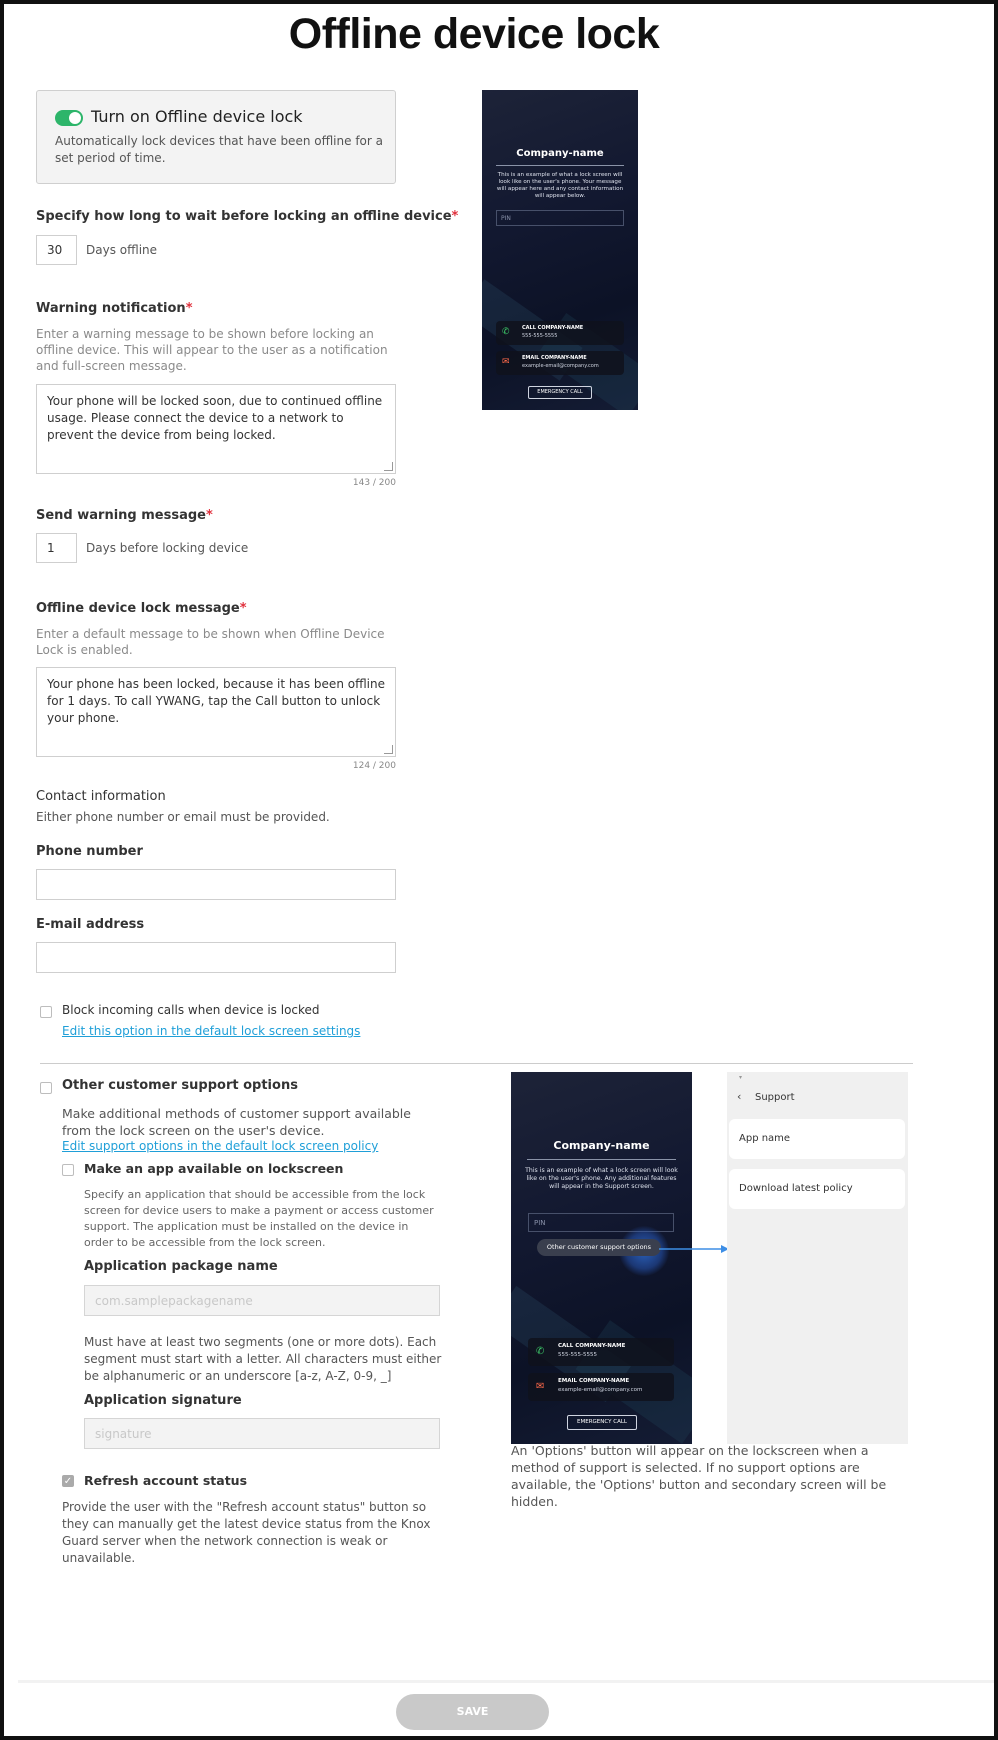 The width and height of the screenshot is (998, 1740). Describe the element at coordinates (68, 1170) in the screenshot. I see `app-on-lockscreen-checkbox` at that location.